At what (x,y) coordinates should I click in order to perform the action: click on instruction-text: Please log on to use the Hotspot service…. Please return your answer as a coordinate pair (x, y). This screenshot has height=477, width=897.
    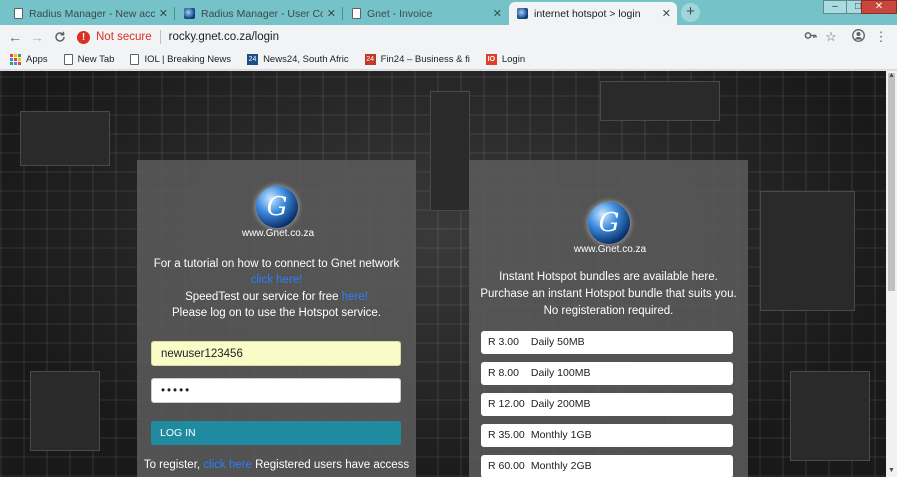
    Looking at the image, I should click on (276, 313).